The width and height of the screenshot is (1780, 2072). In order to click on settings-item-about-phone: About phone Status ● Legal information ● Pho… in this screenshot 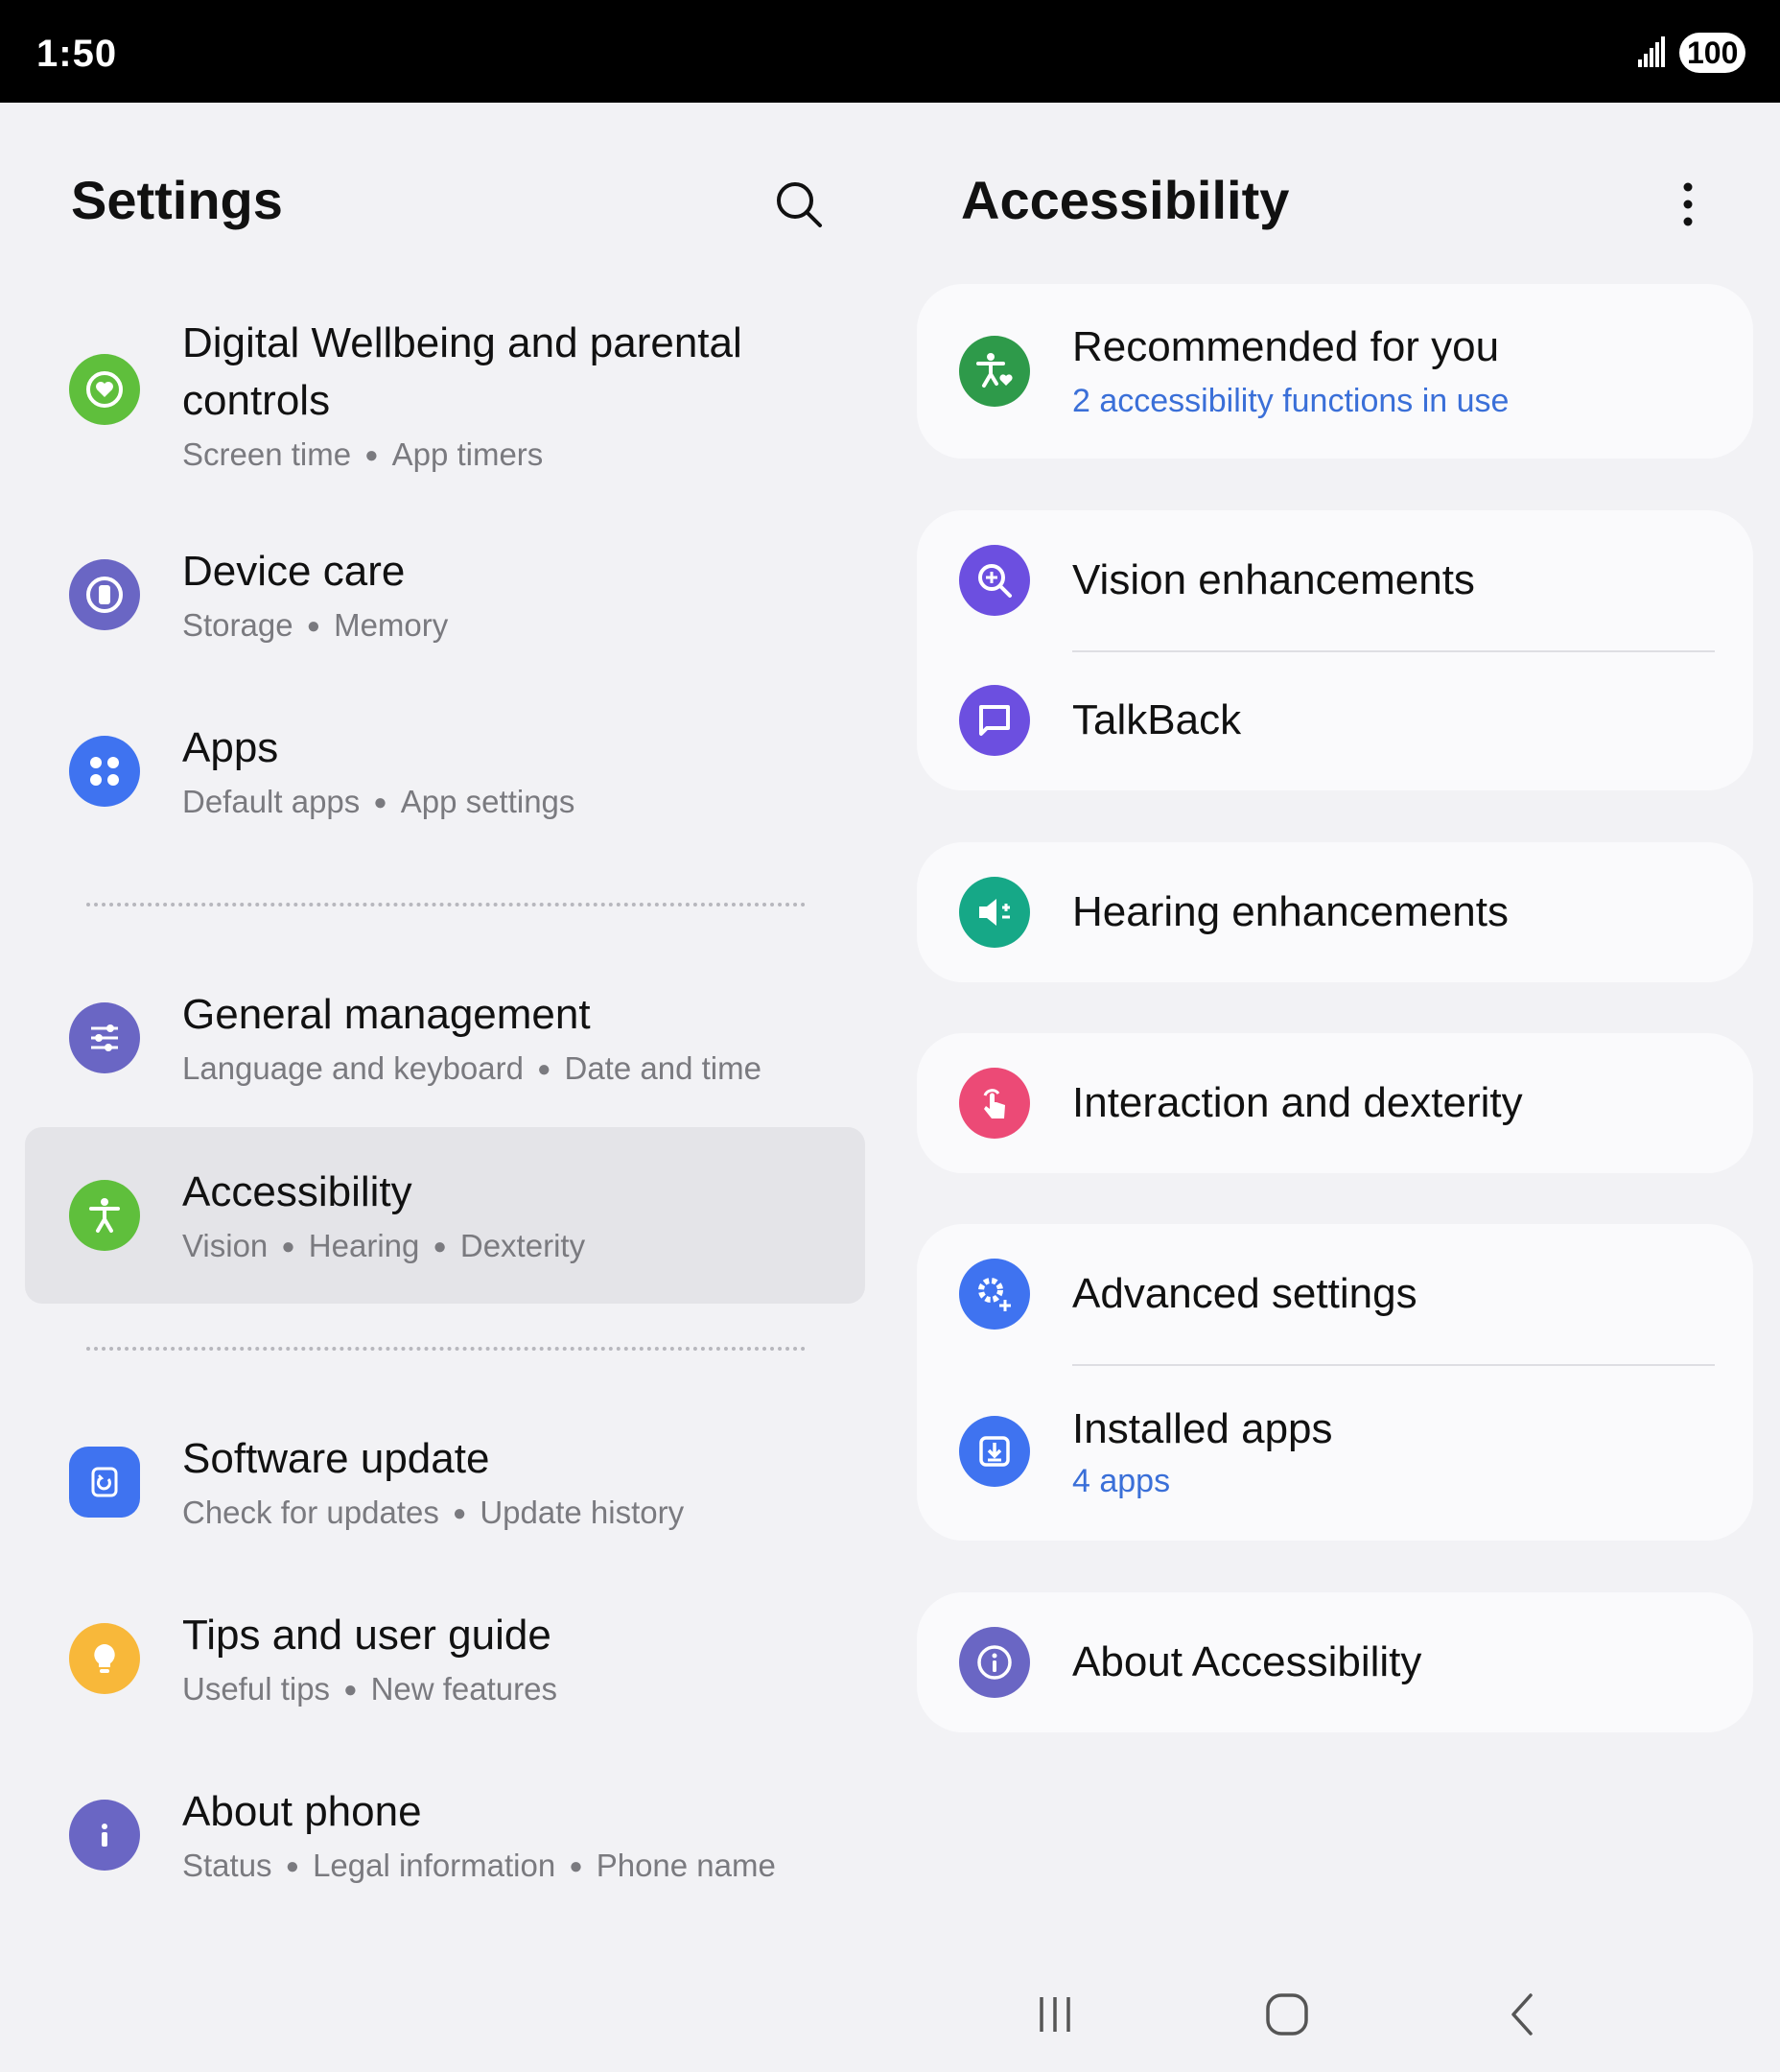, I will do `click(445, 1835)`.